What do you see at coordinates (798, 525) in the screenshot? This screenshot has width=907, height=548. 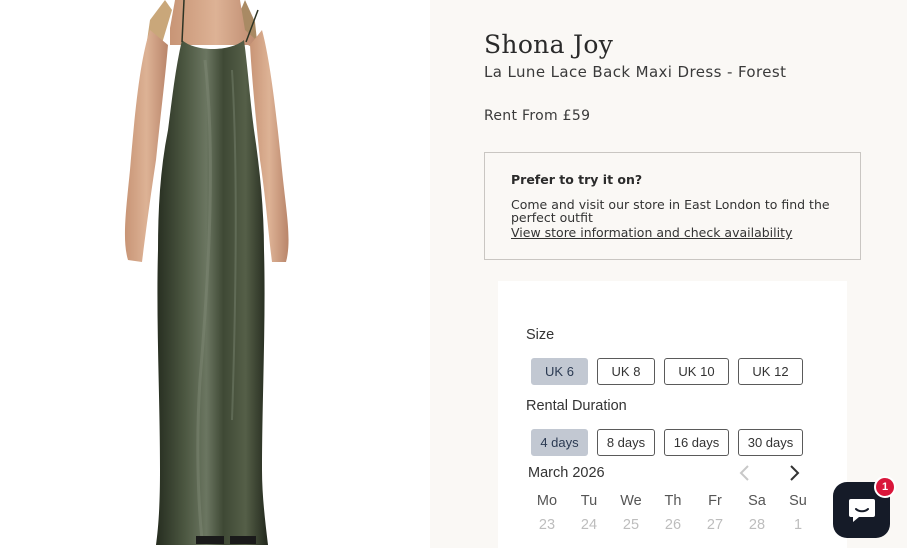 I see `calendar-day: 1` at bounding box center [798, 525].